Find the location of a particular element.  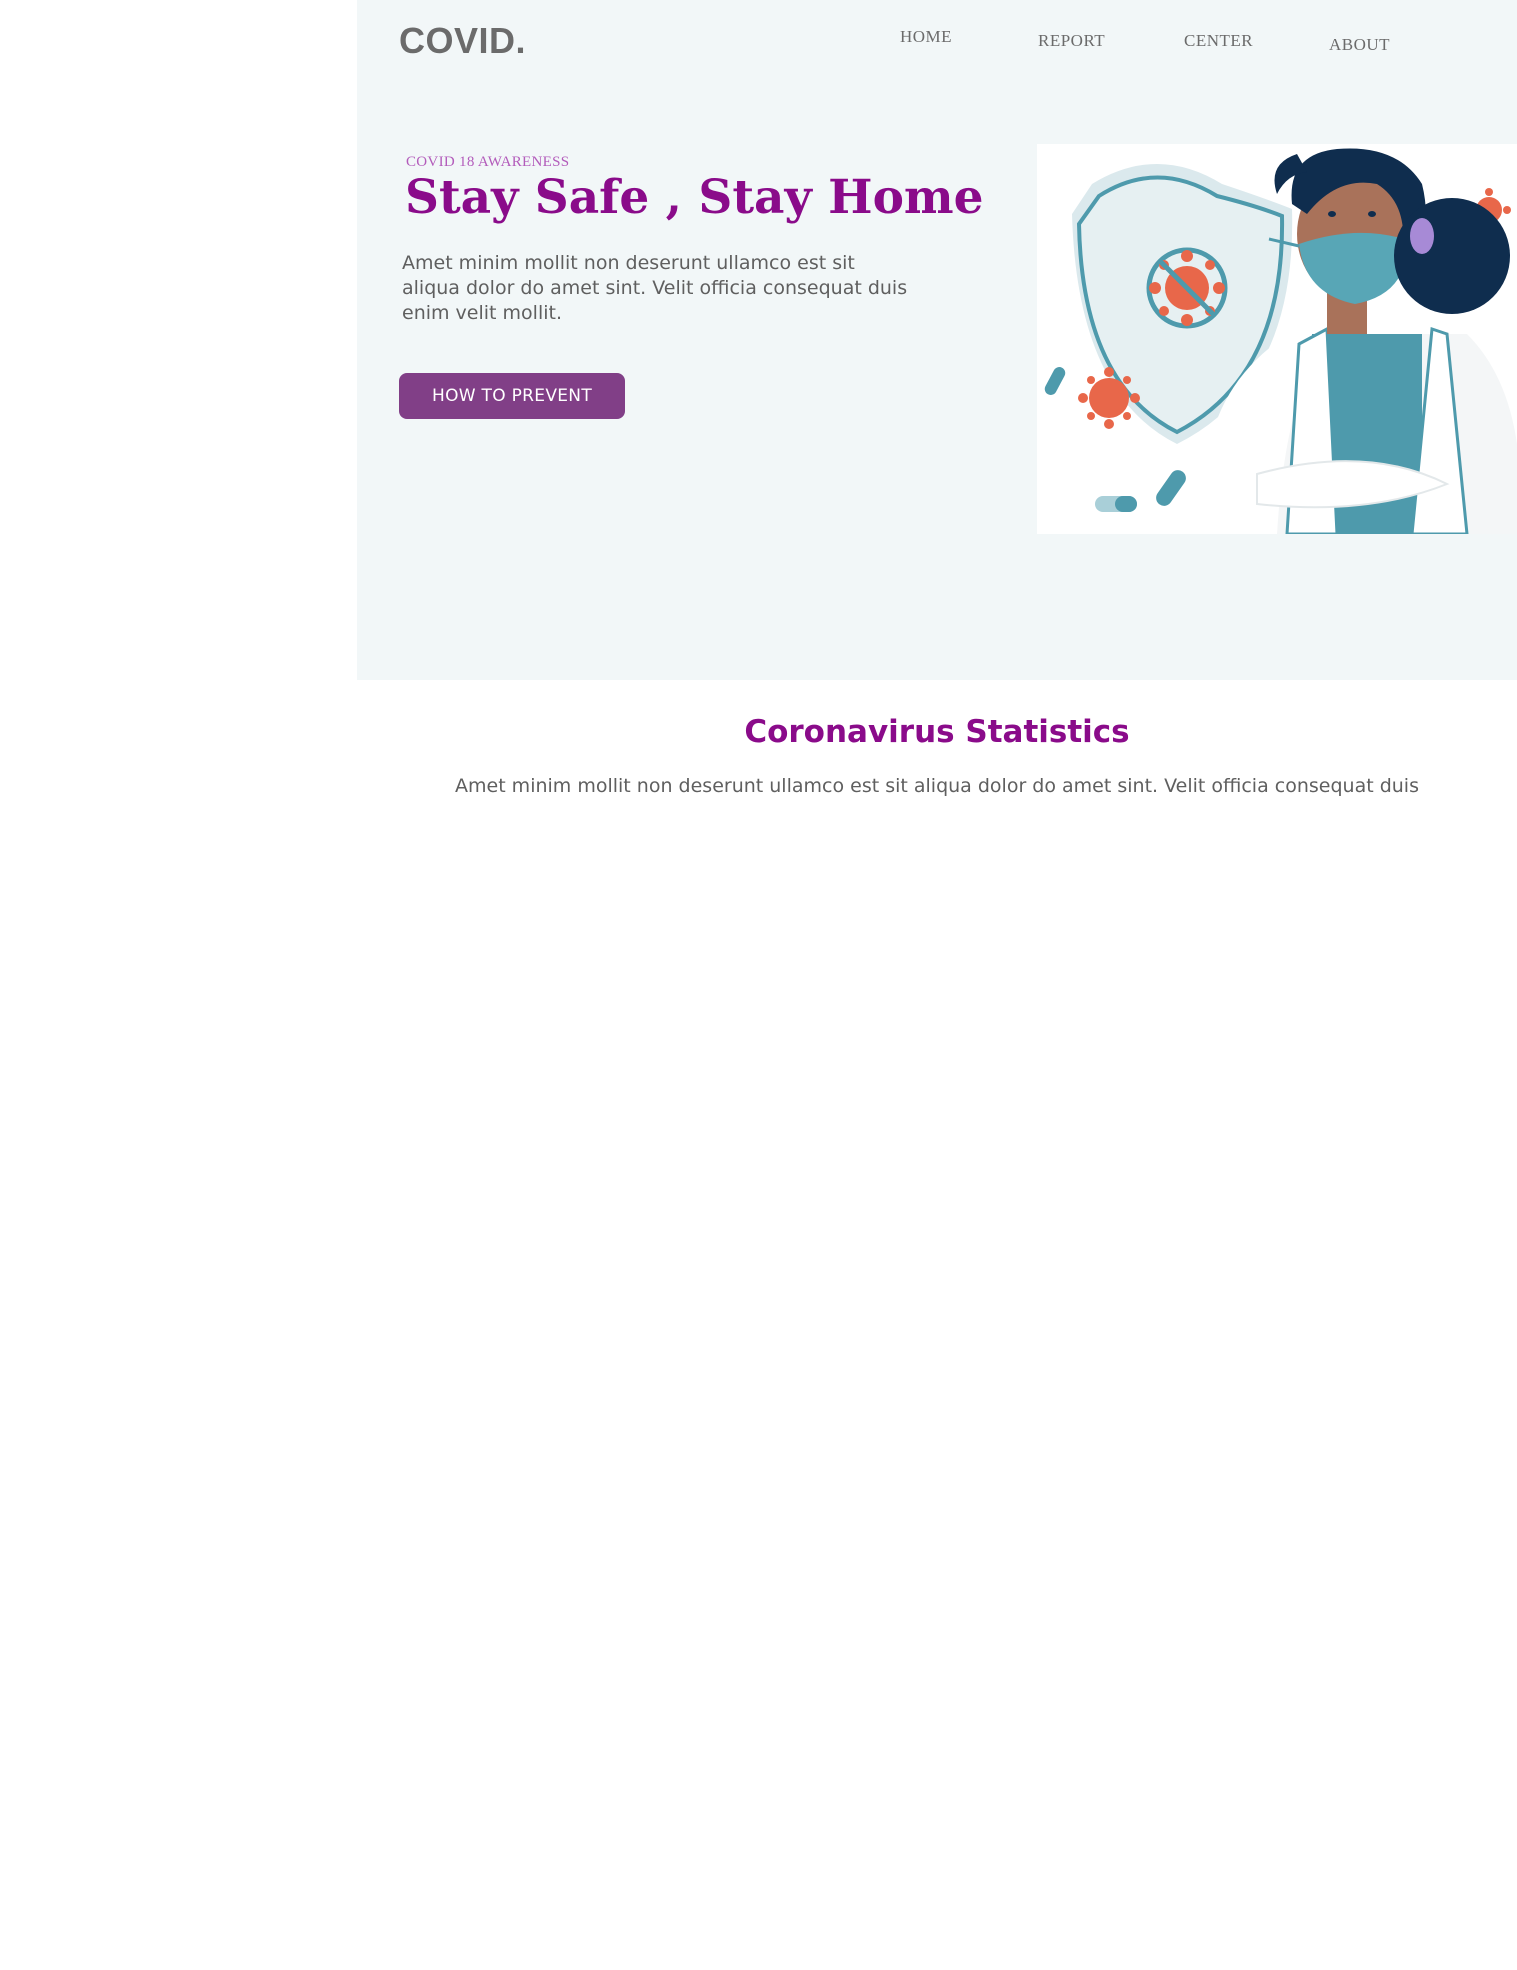

nav-center-link: CENTER is located at coordinates (1218, 41).